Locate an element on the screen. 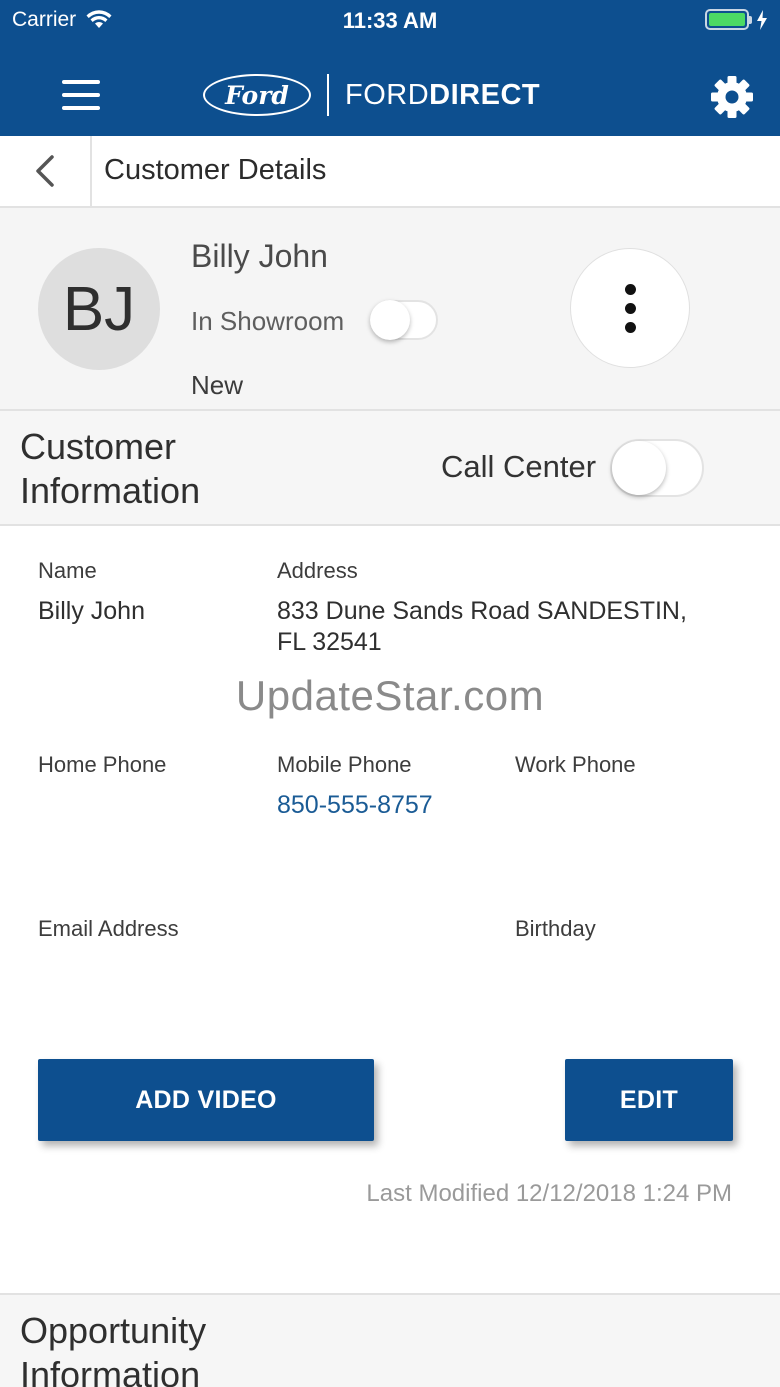 Image resolution: width=780 pixels, height=1387 pixels. fordirect-wordmark: FORDDIRECT is located at coordinates (442, 95).